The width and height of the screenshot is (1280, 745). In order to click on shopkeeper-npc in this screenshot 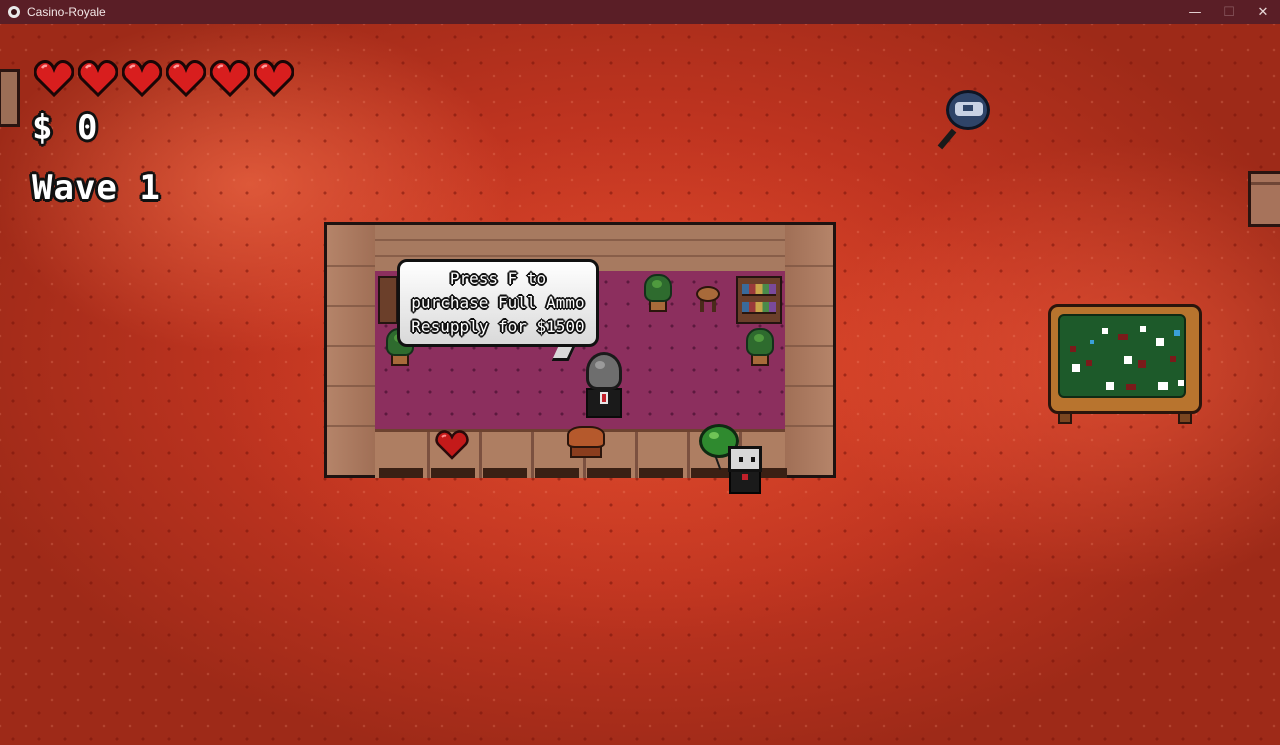, I will do `click(604, 386)`.